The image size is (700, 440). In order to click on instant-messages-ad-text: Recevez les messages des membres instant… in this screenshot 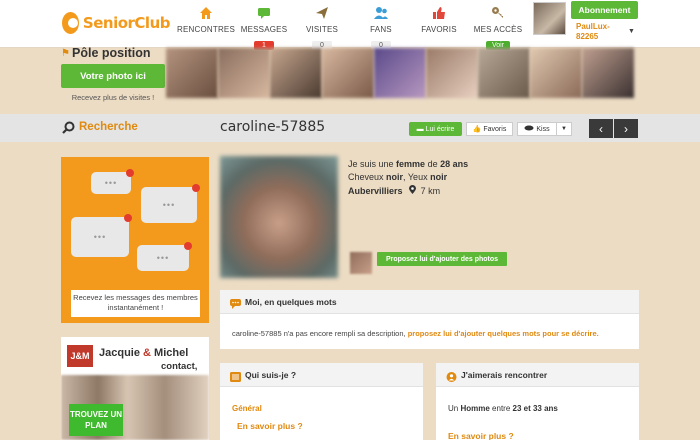, I will do `click(135, 303)`.